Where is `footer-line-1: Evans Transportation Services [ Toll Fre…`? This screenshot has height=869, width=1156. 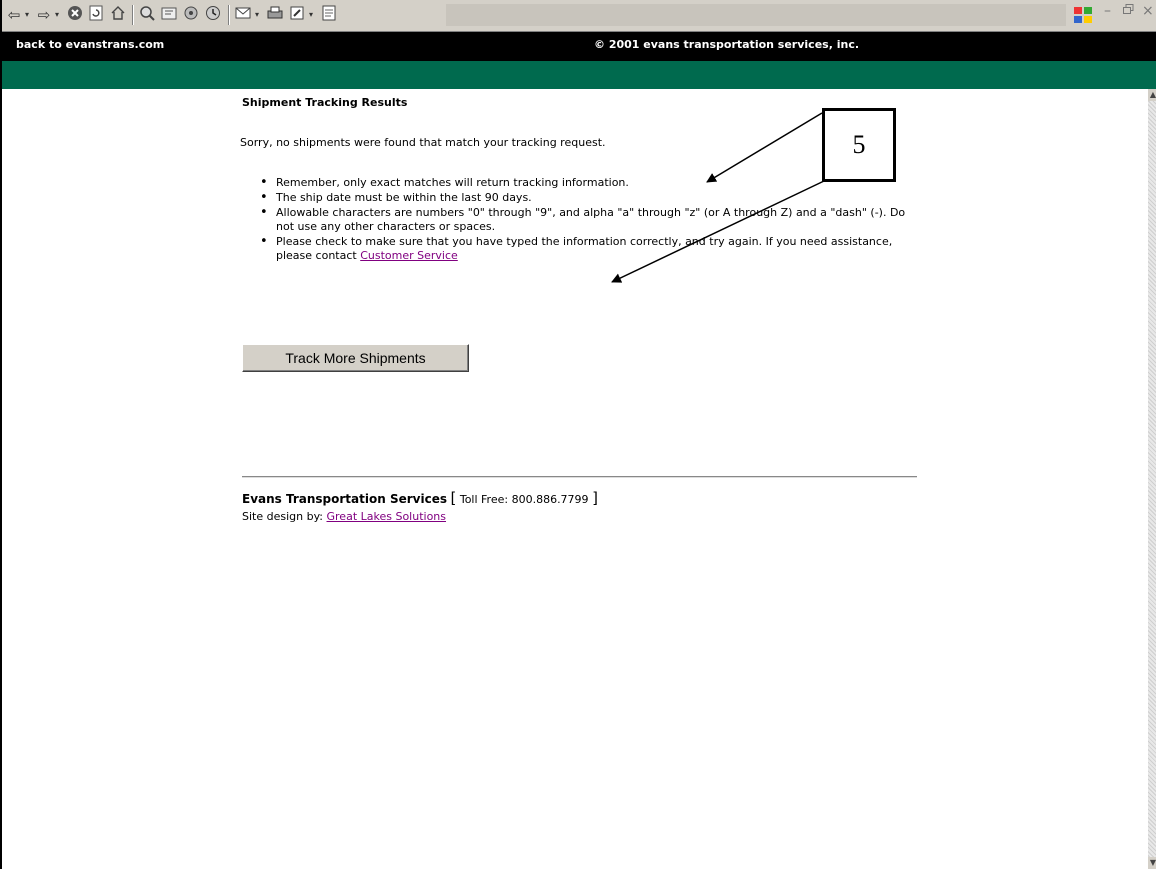 footer-line-1: Evans Transportation Services [ Toll Fre… is located at coordinates (420, 499).